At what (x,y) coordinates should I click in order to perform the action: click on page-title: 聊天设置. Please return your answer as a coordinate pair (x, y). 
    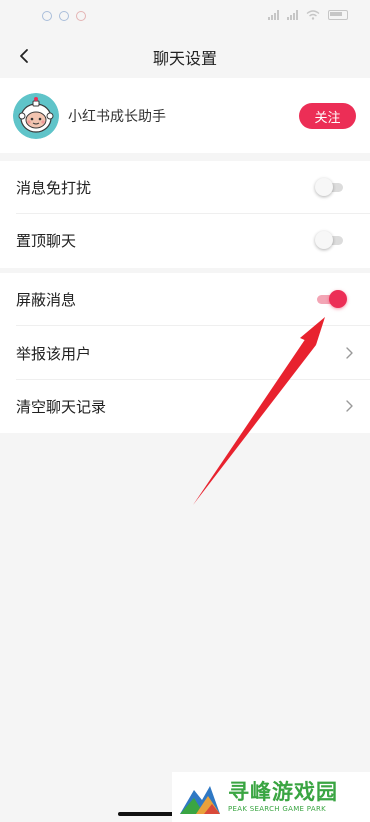
    Looking at the image, I should click on (184, 58).